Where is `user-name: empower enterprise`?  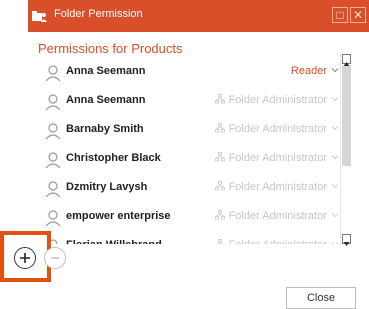 user-name: empower enterprise is located at coordinates (118, 216).